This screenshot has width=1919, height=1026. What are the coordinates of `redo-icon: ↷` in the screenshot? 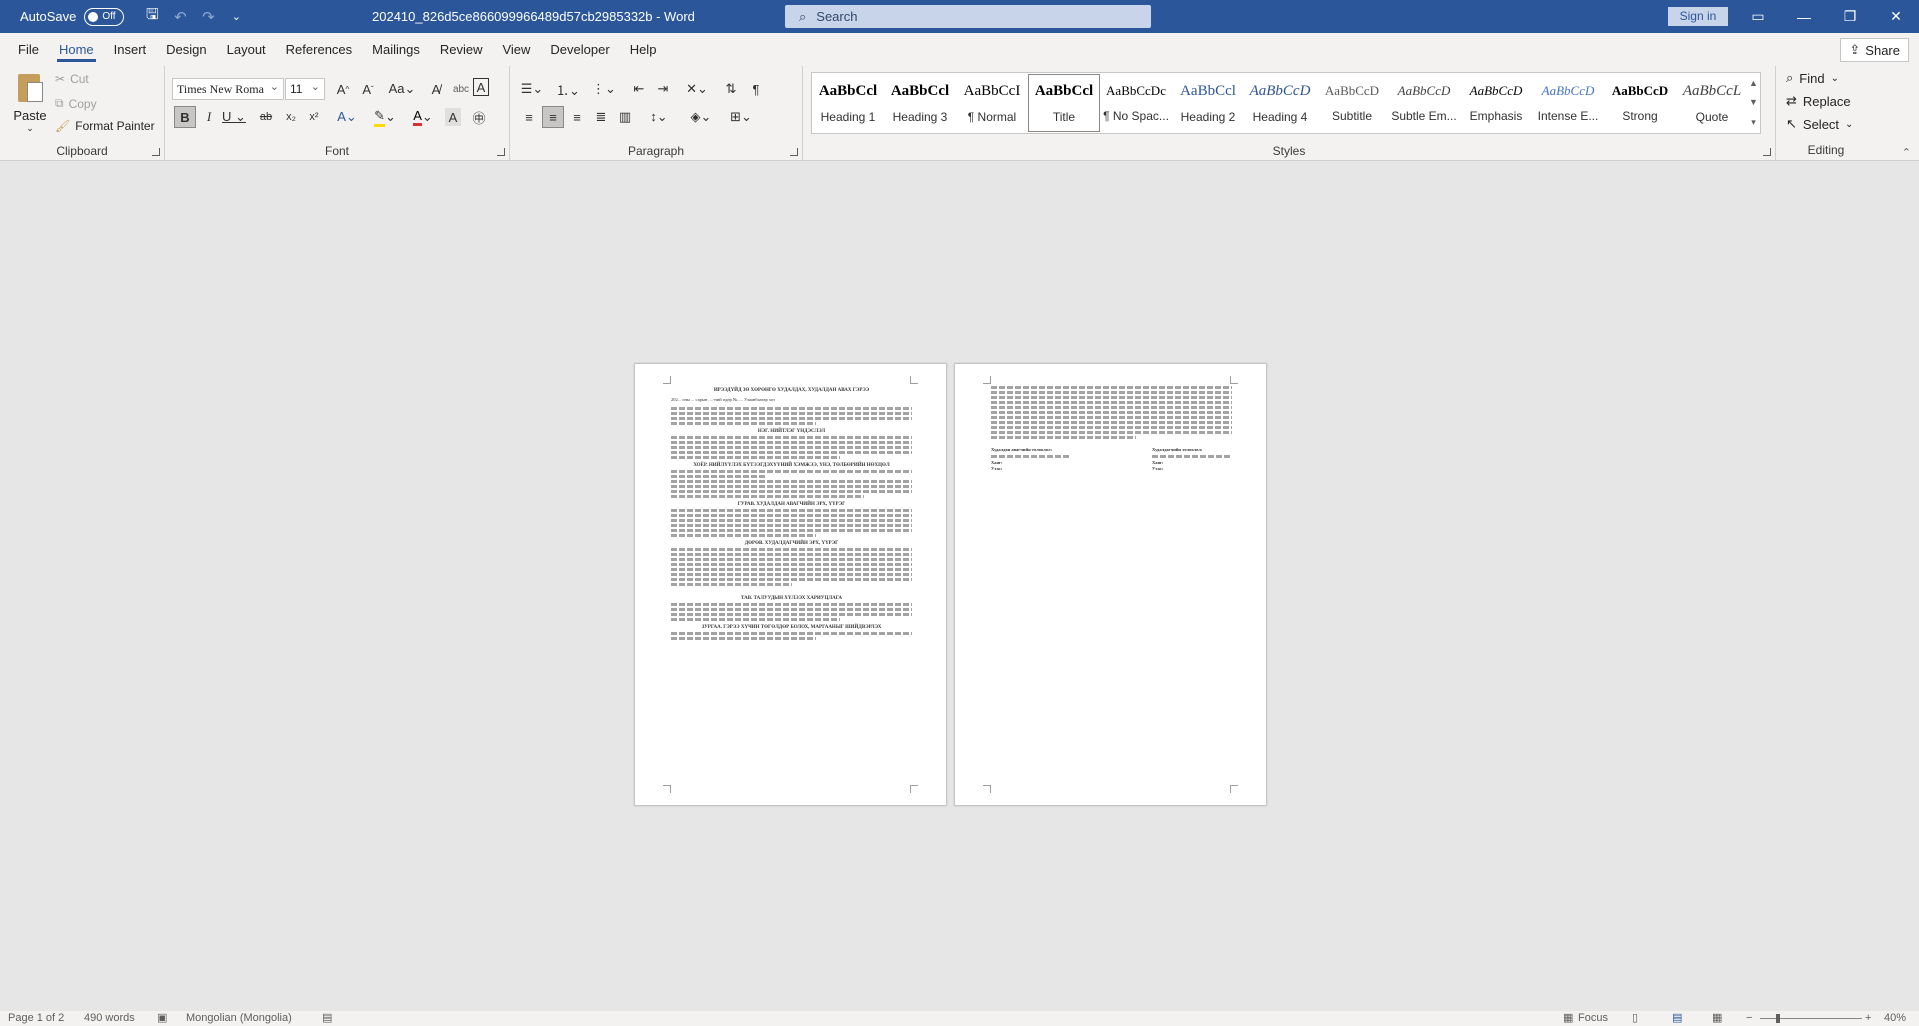 It's located at (208, 16).